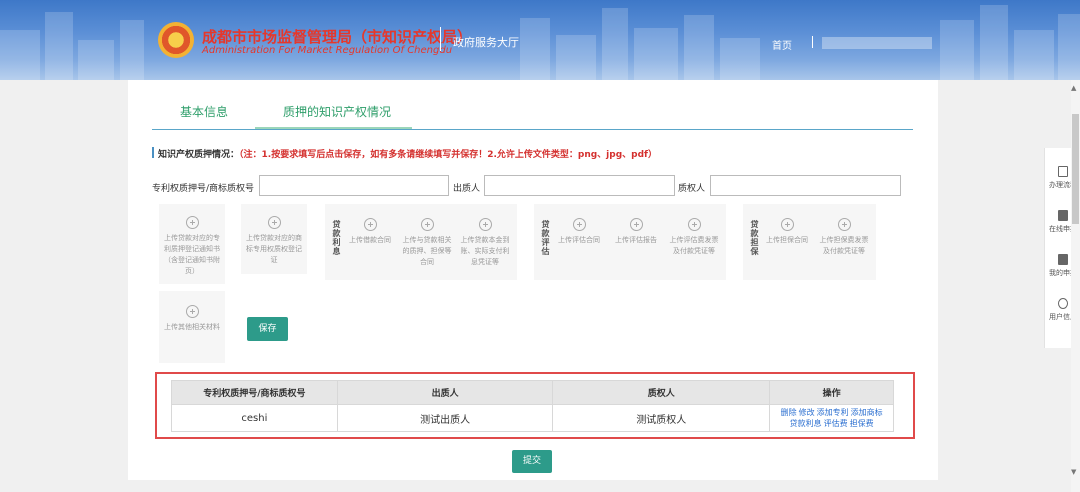  I want to click on patent-no-input, so click(354, 185).